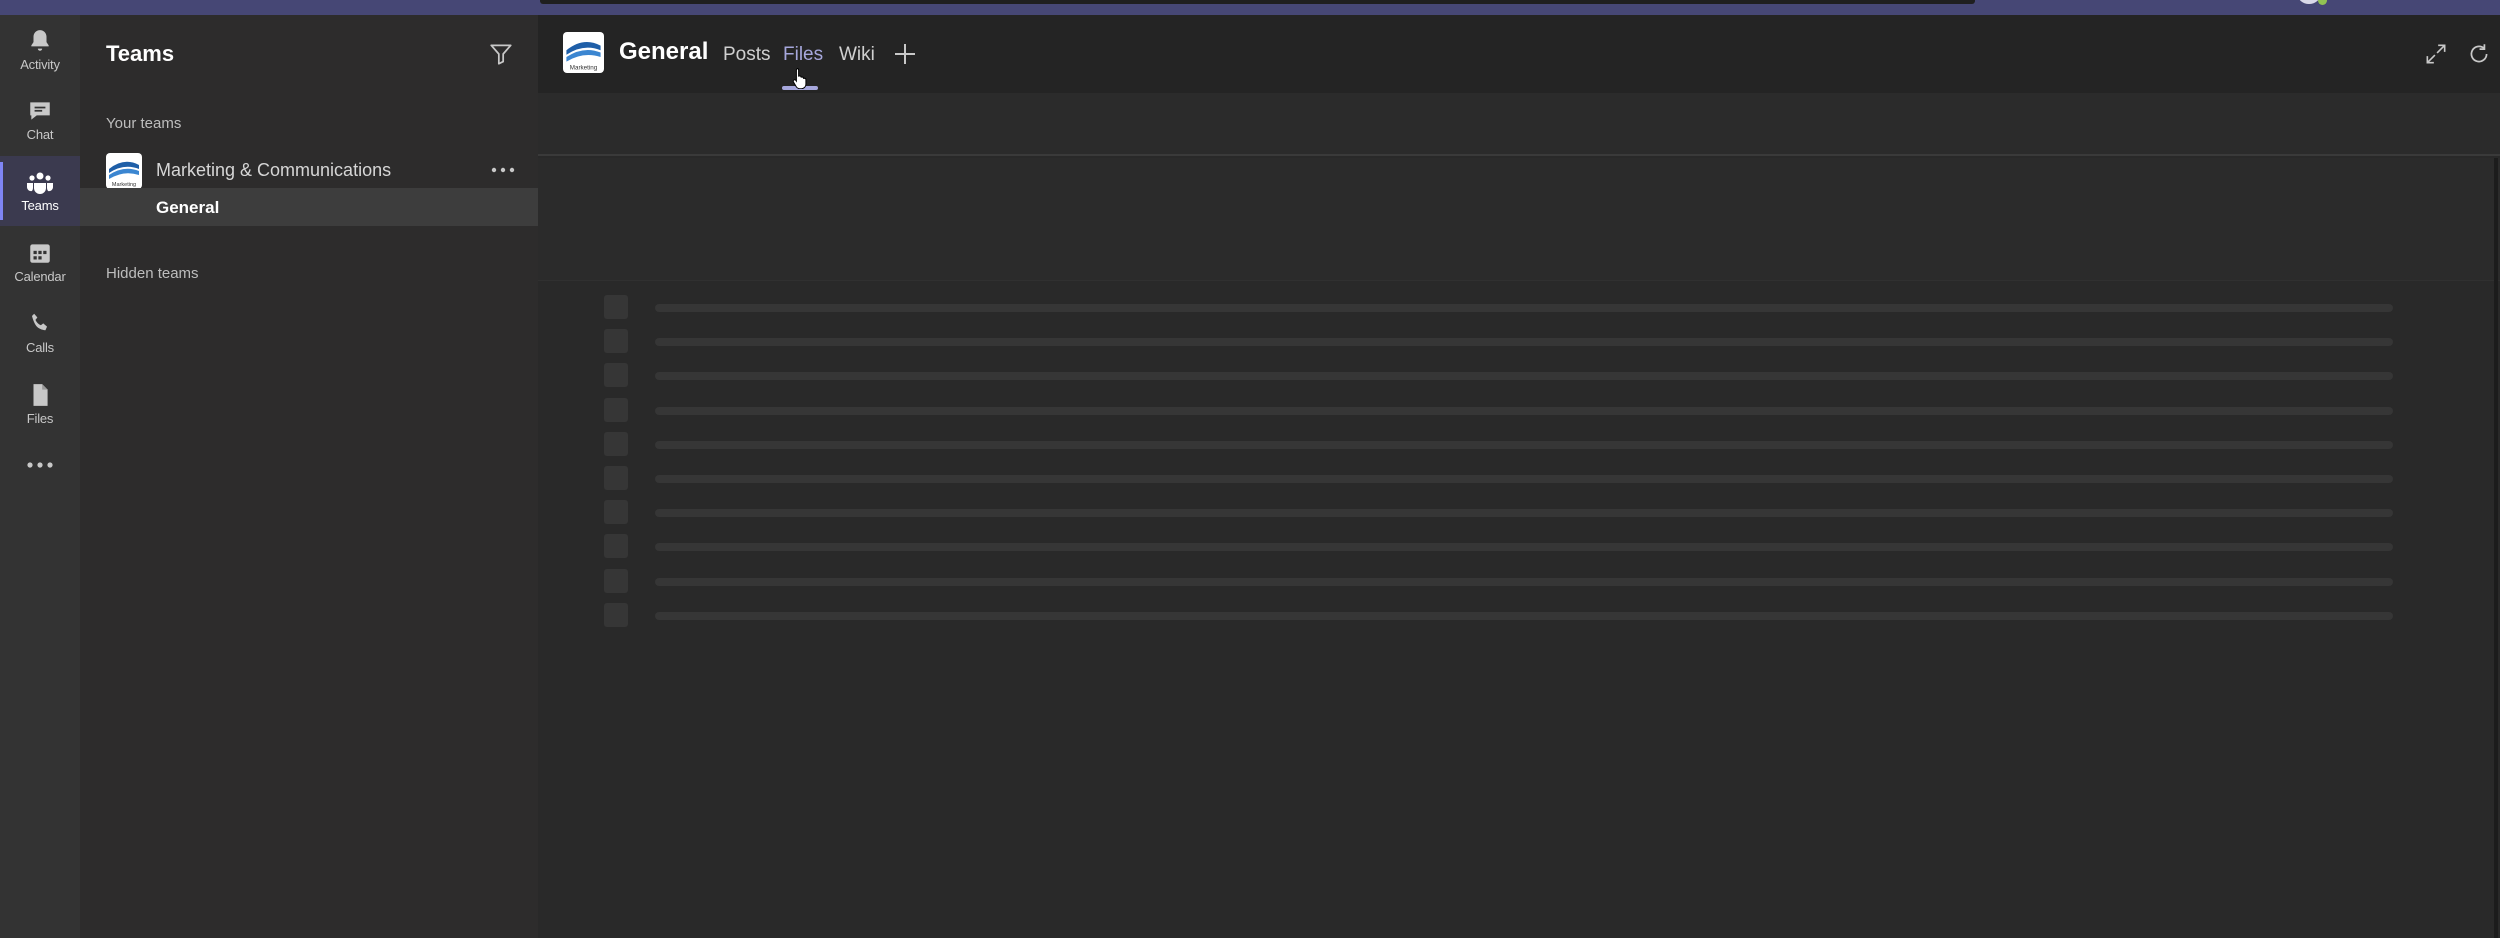 The height and width of the screenshot is (938, 2500). I want to click on more-options-icon, so click(503, 170).